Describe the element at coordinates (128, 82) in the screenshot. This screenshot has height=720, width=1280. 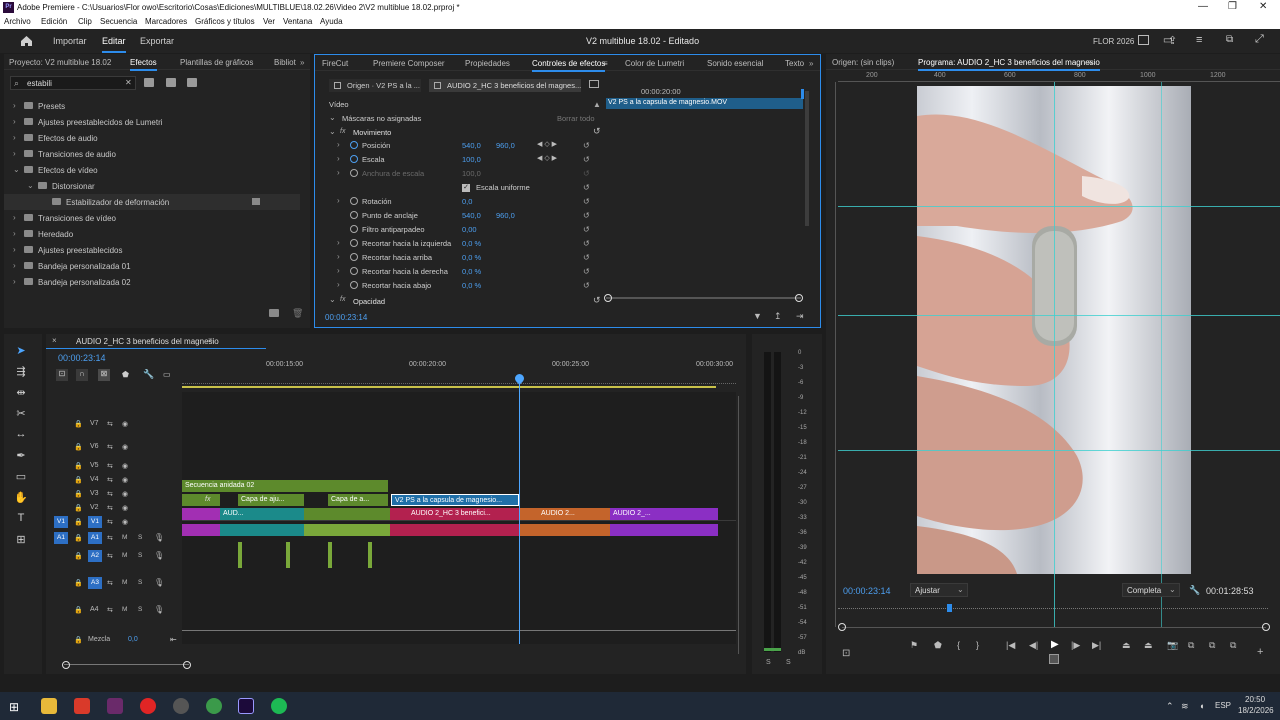
I see `clear-search-icon: ✕` at that location.